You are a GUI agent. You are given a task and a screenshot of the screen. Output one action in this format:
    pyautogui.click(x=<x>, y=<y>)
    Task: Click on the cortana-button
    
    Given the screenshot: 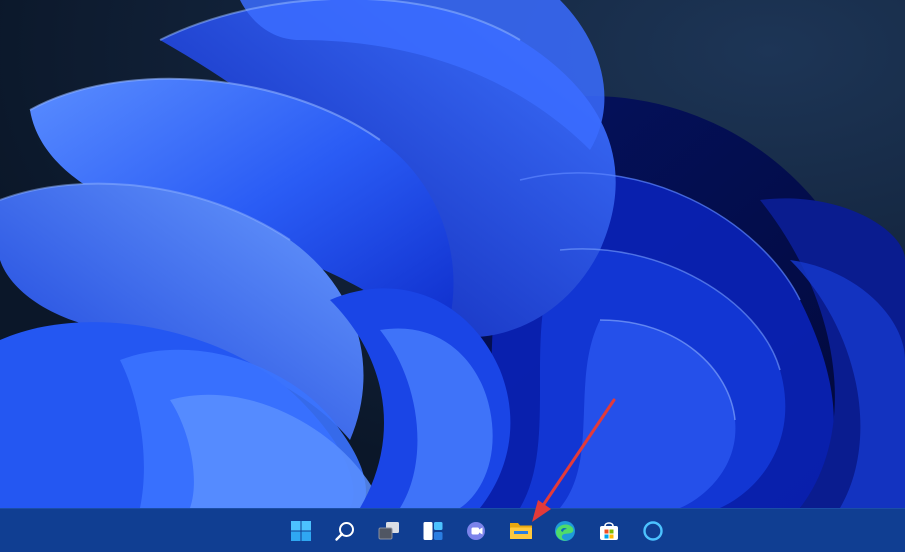 What is the action you would take?
    pyautogui.click(x=653, y=531)
    